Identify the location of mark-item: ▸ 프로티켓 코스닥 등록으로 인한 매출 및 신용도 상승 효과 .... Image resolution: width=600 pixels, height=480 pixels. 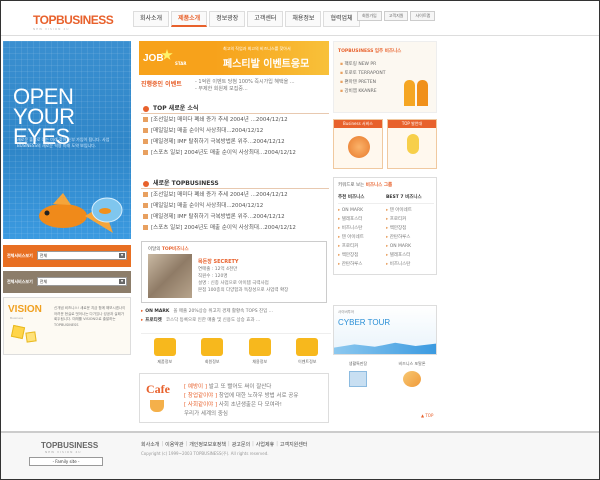
(236, 320).